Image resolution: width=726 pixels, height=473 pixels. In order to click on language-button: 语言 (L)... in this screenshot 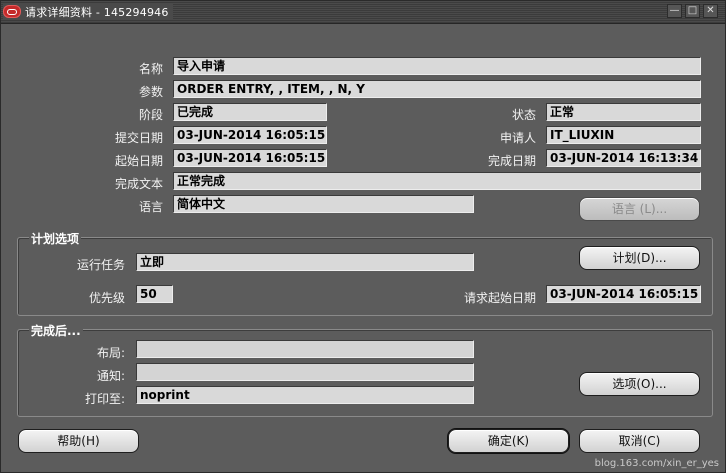, I will do `click(639, 209)`.